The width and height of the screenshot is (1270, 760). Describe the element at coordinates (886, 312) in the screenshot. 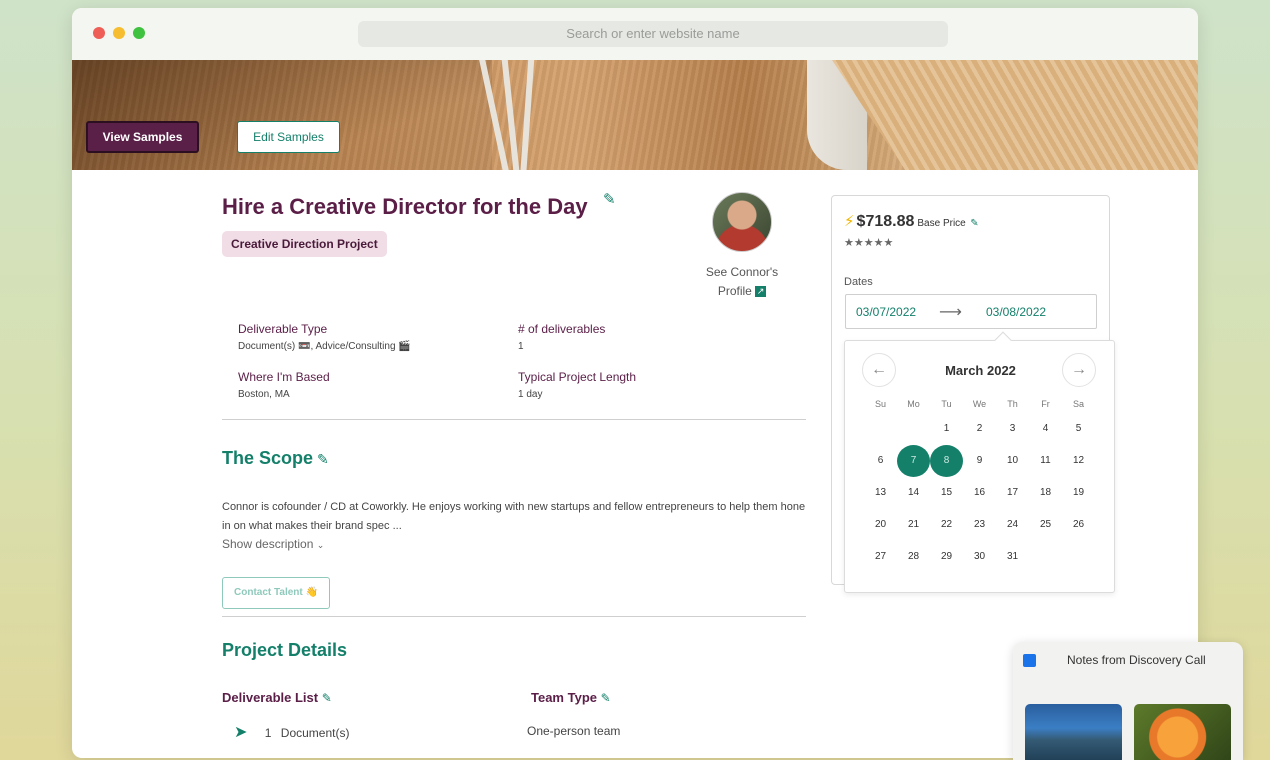

I see `start-date: 03/07/2022` at that location.